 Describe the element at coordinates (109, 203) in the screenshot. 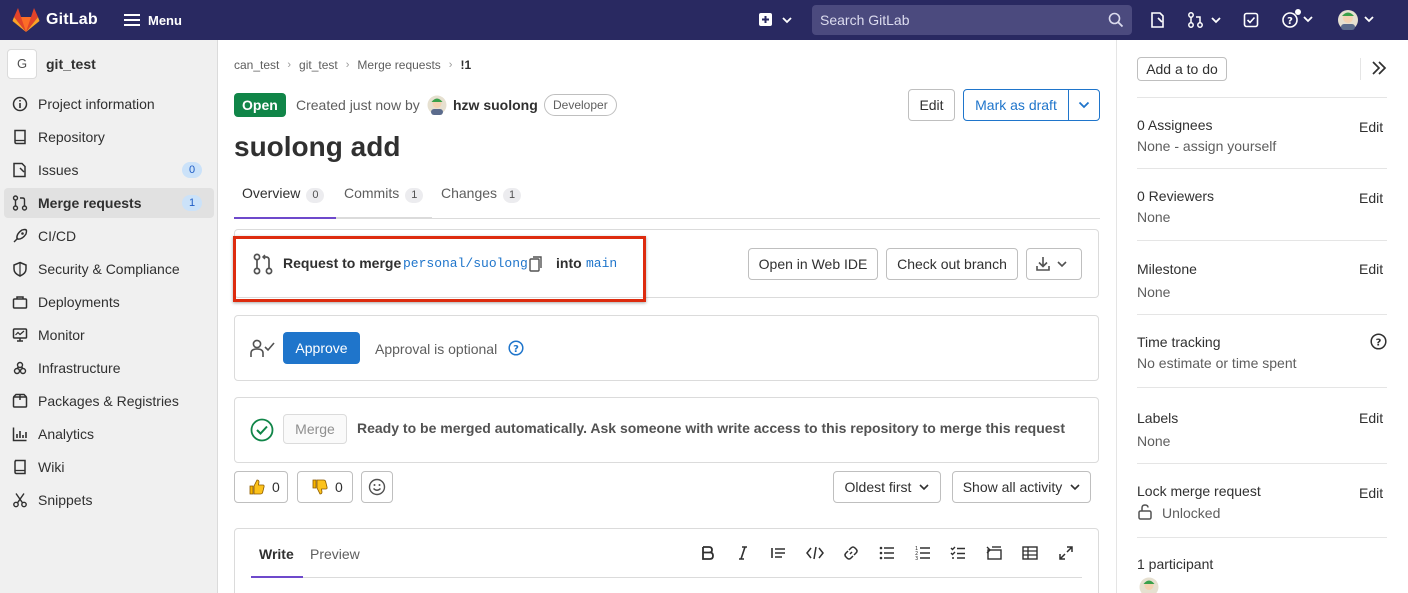

I see `sidebar-item-merge-requests: Merge requests 1` at that location.